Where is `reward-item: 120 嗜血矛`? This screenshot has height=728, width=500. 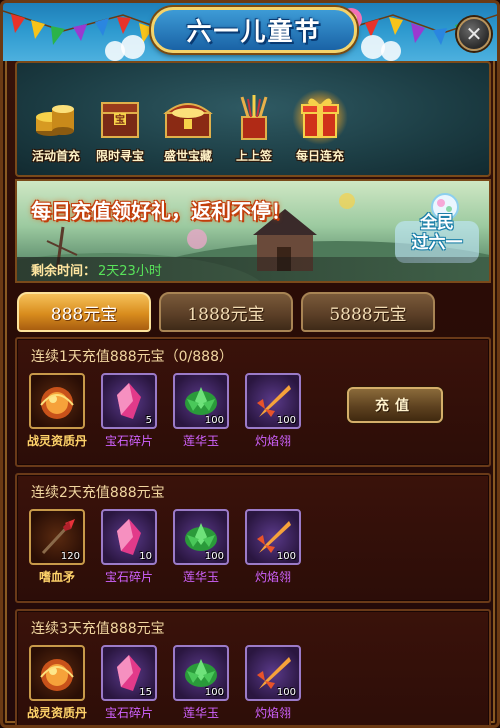 reward-item: 120 嗜血矛 is located at coordinates (57, 547).